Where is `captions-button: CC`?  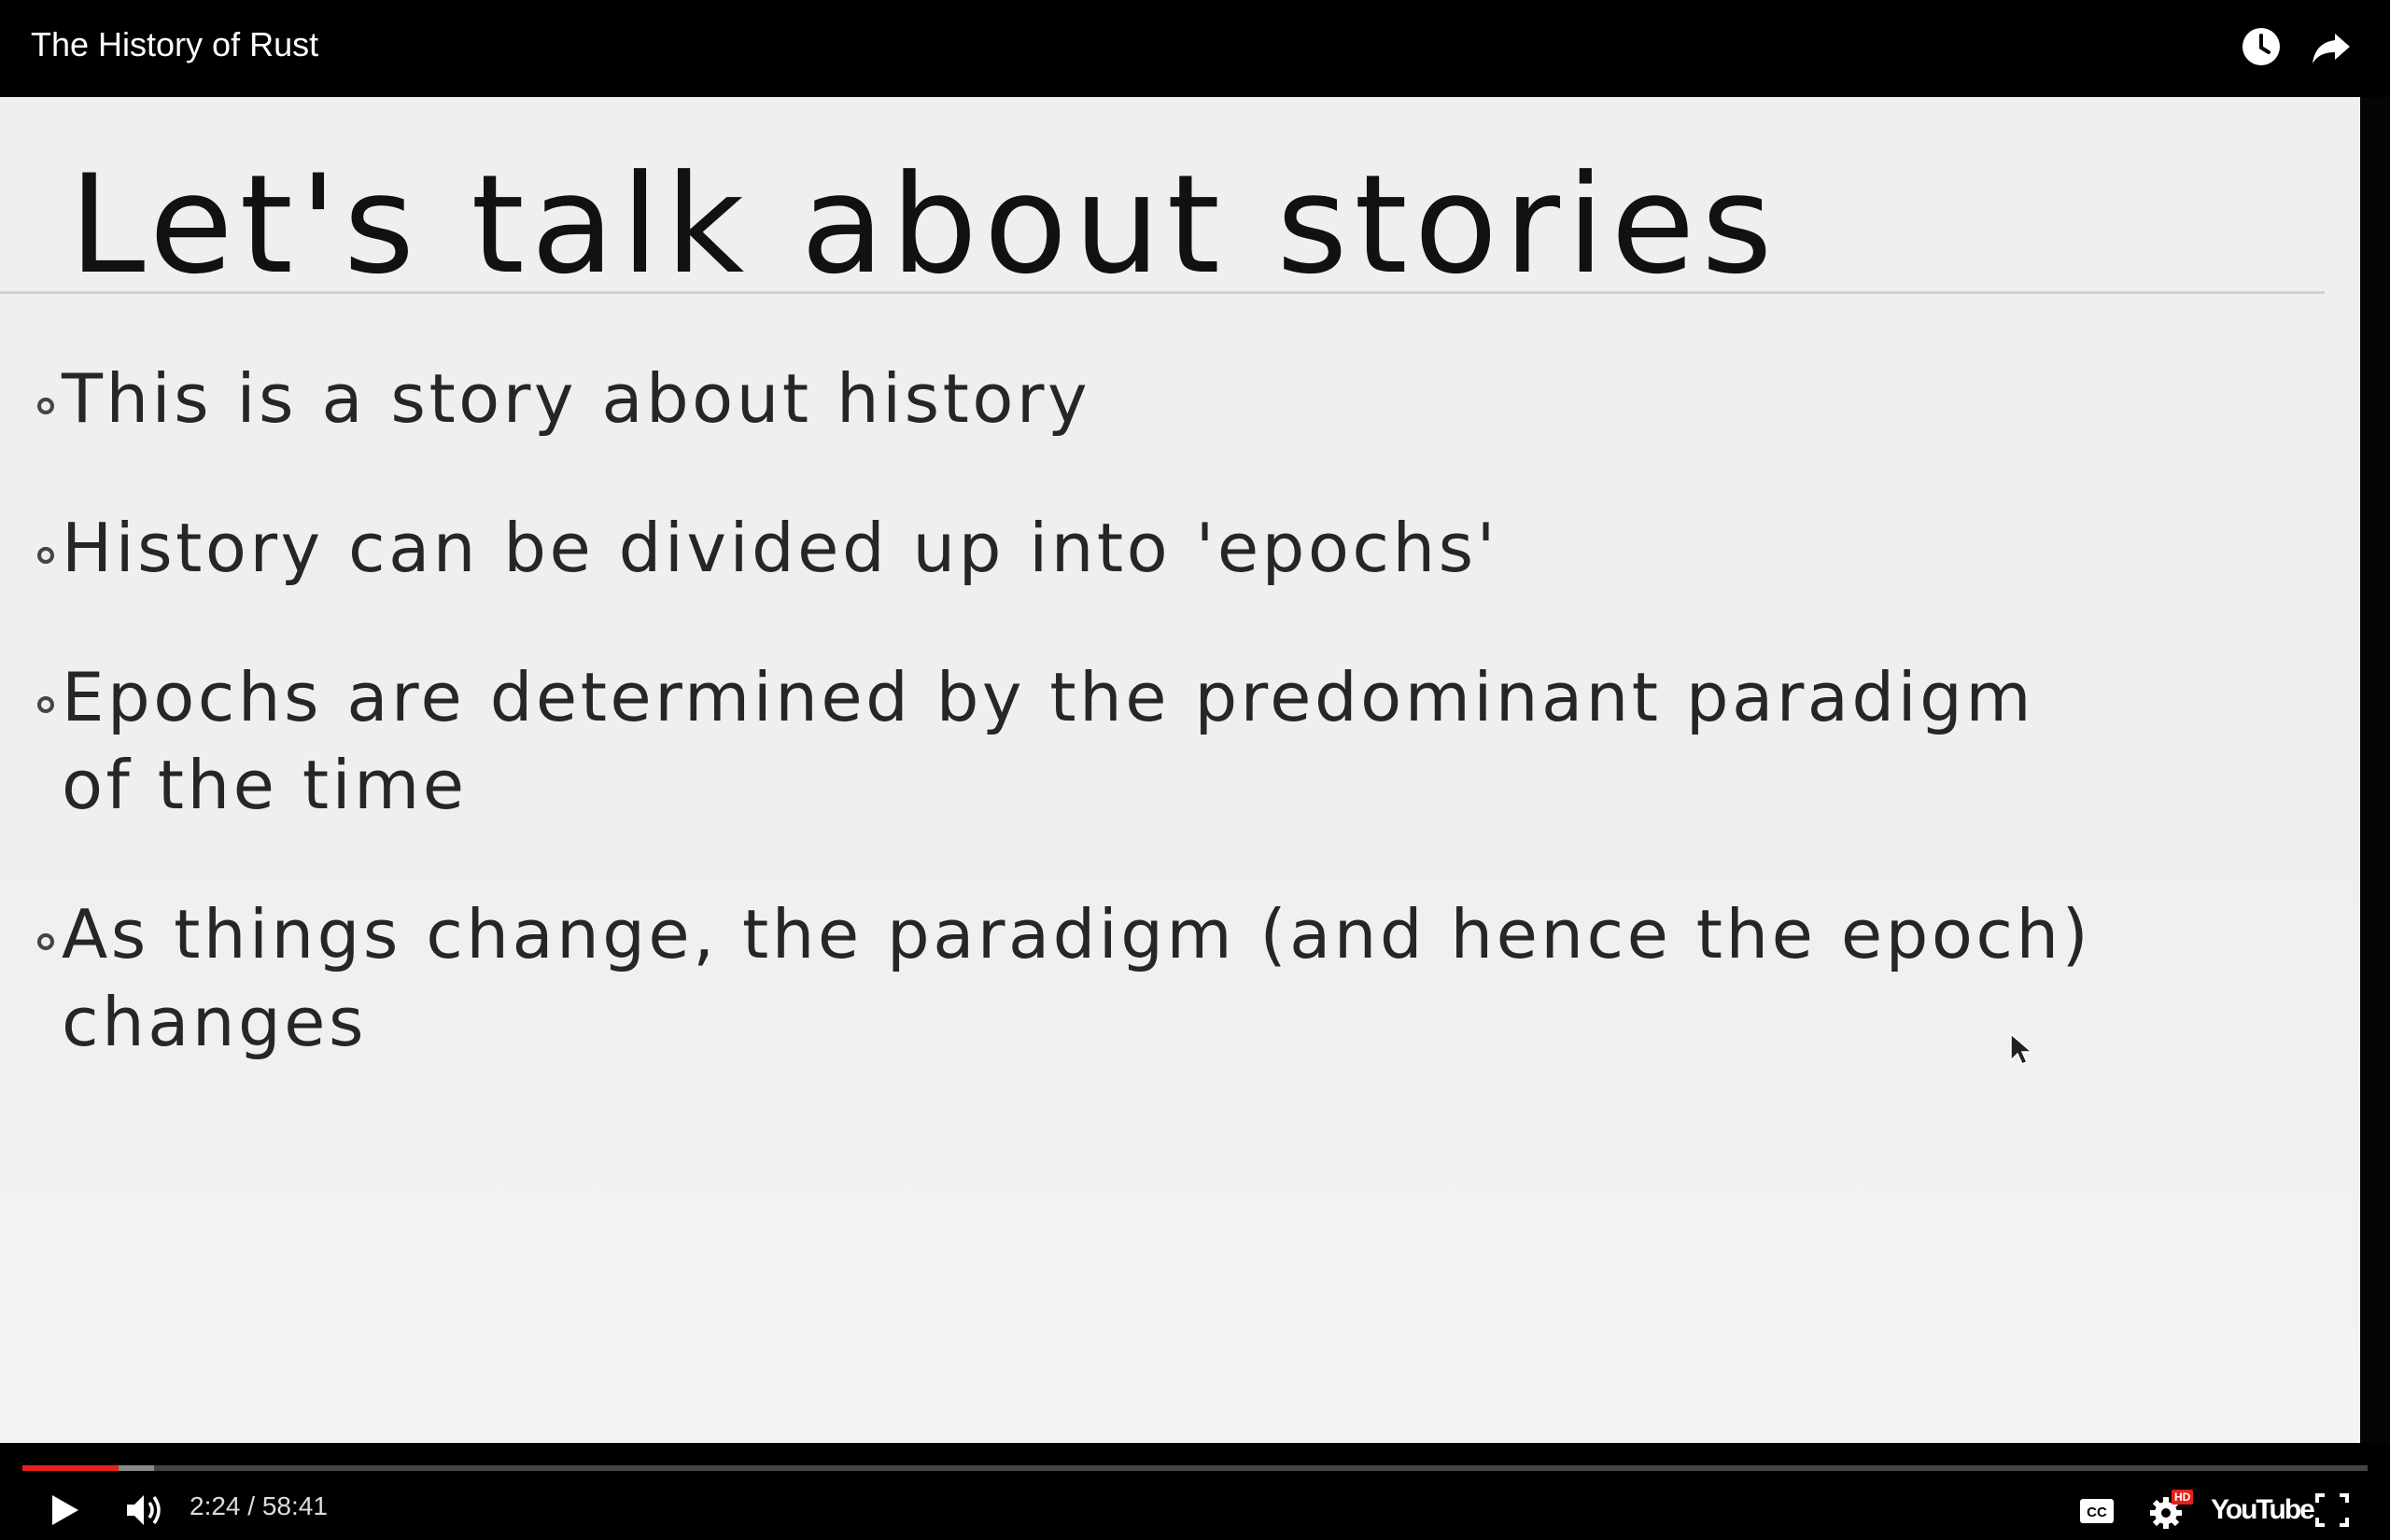
captions-button: CC is located at coordinates (2096, 1510).